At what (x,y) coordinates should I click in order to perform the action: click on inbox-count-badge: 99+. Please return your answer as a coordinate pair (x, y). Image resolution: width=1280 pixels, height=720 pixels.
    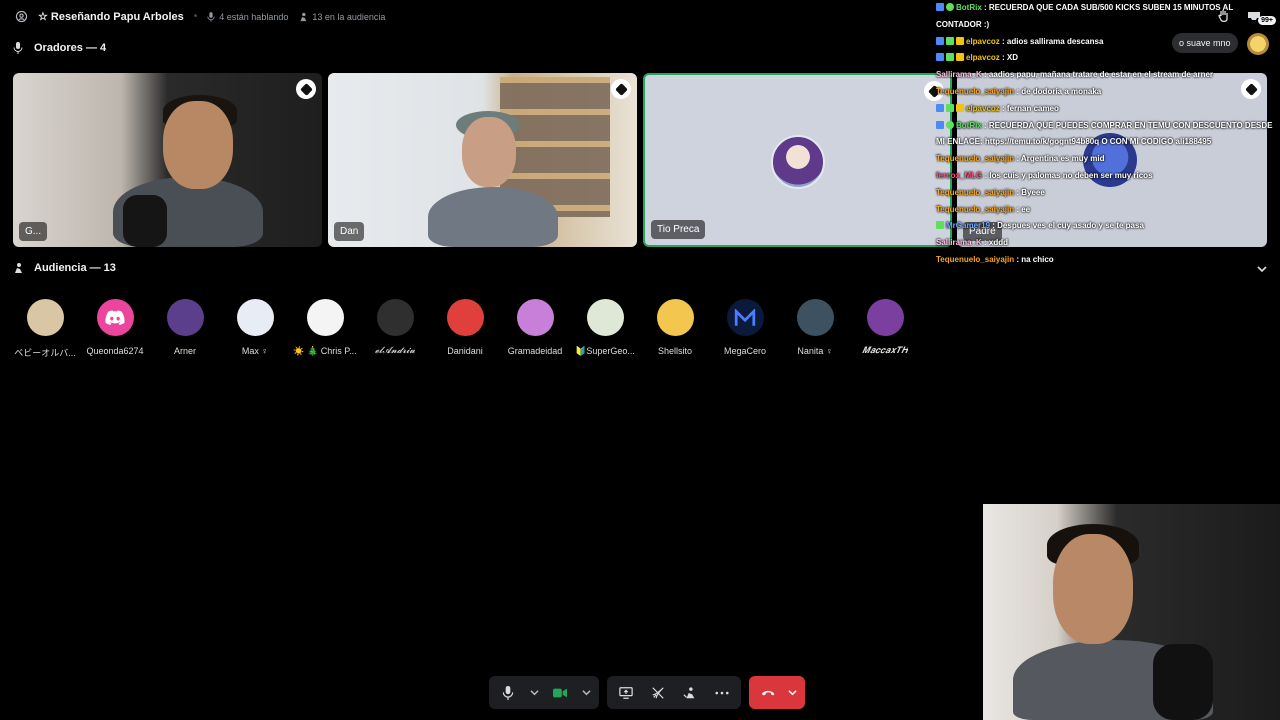
    Looking at the image, I should click on (1267, 20).